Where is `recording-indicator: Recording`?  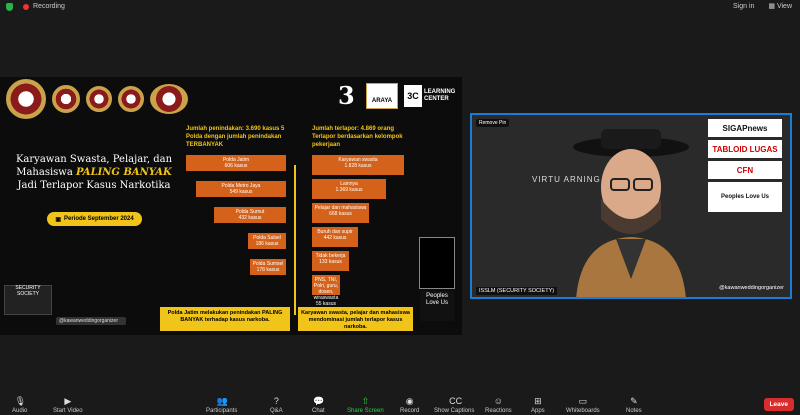
recording-indicator: Recording is located at coordinates (35, 6).